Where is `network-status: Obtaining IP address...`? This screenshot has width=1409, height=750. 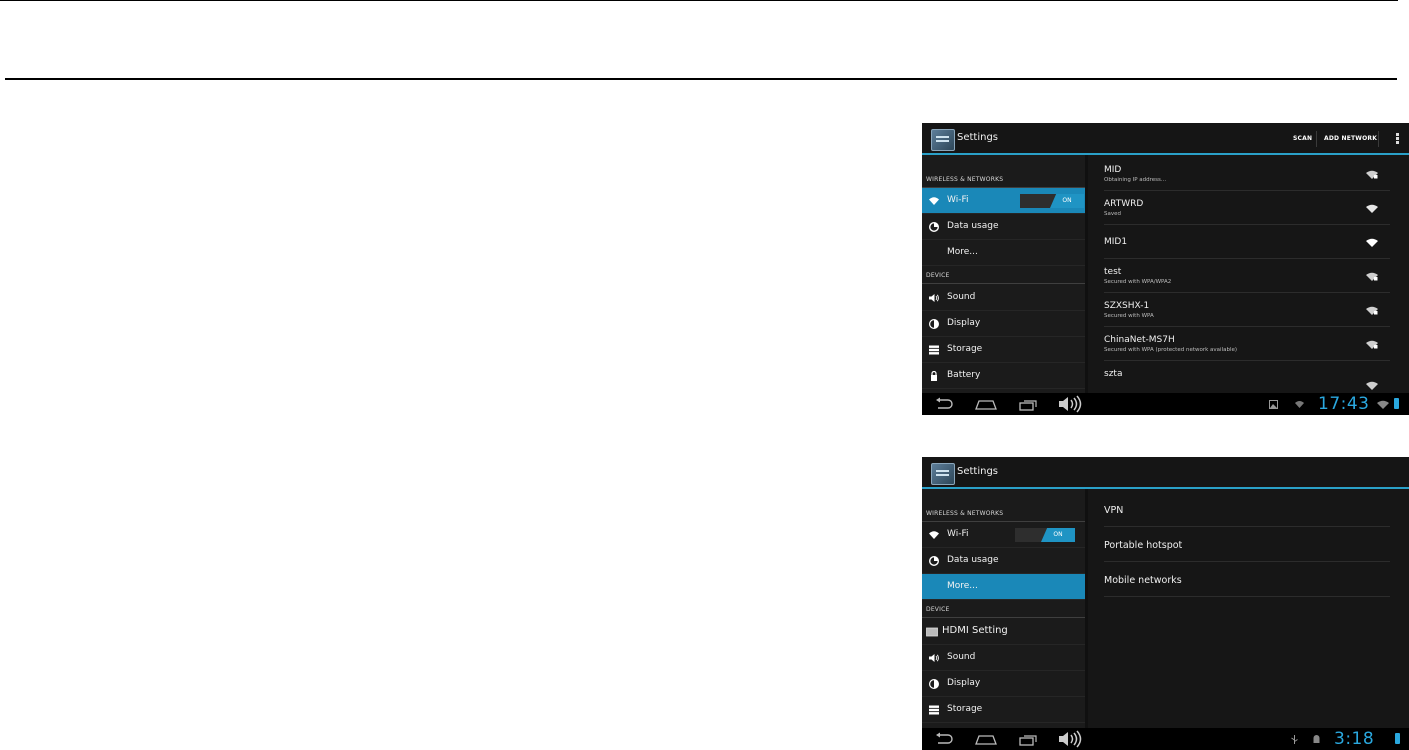
network-status: Obtaining IP address... is located at coordinates (1135, 180).